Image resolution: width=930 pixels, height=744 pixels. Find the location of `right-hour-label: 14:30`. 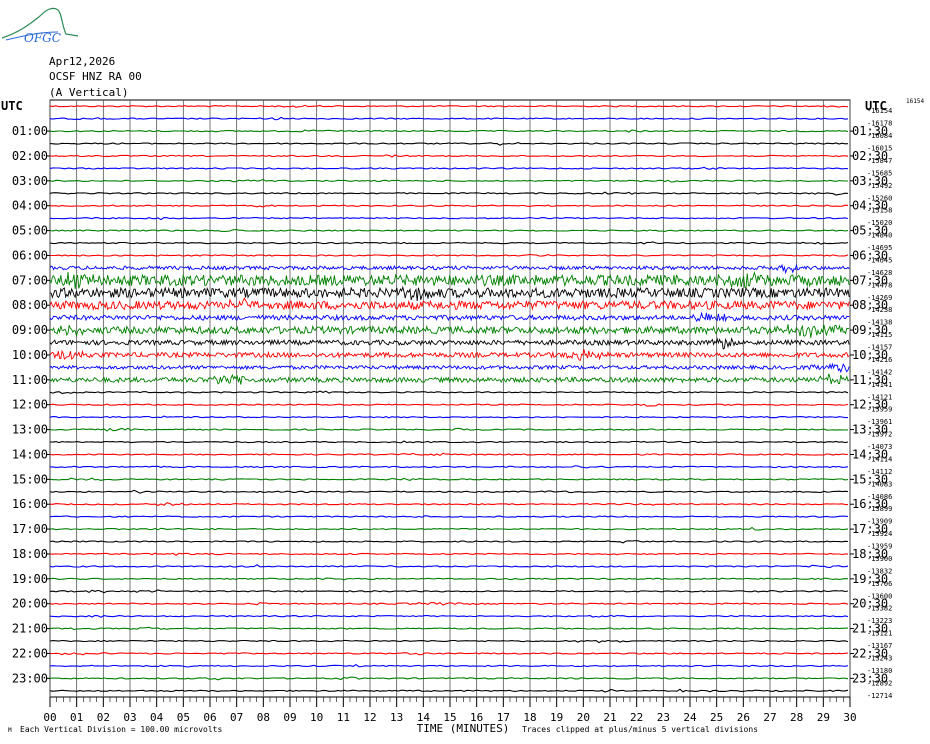

right-hour-label: 14:30 is located at coordinates (870, 454).